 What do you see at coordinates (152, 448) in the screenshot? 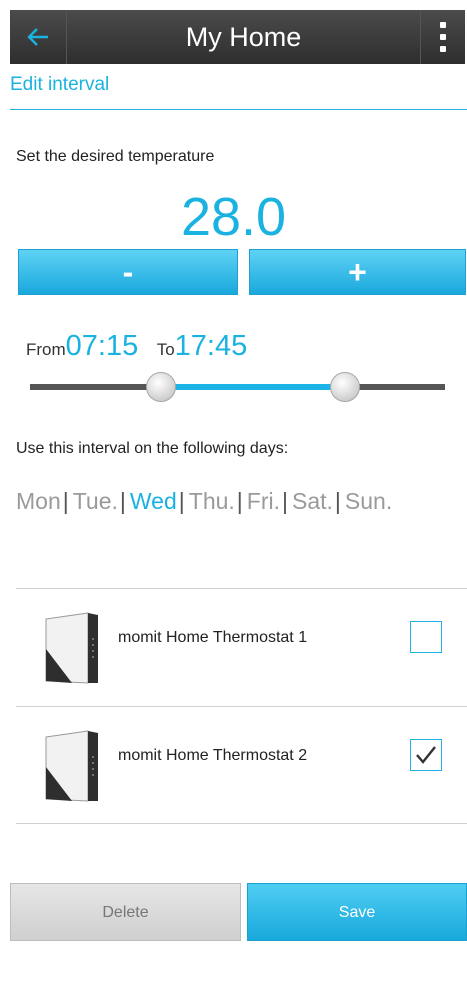
I see `days-label: Use this interval on the following days:` at bounding box center [152, 448].